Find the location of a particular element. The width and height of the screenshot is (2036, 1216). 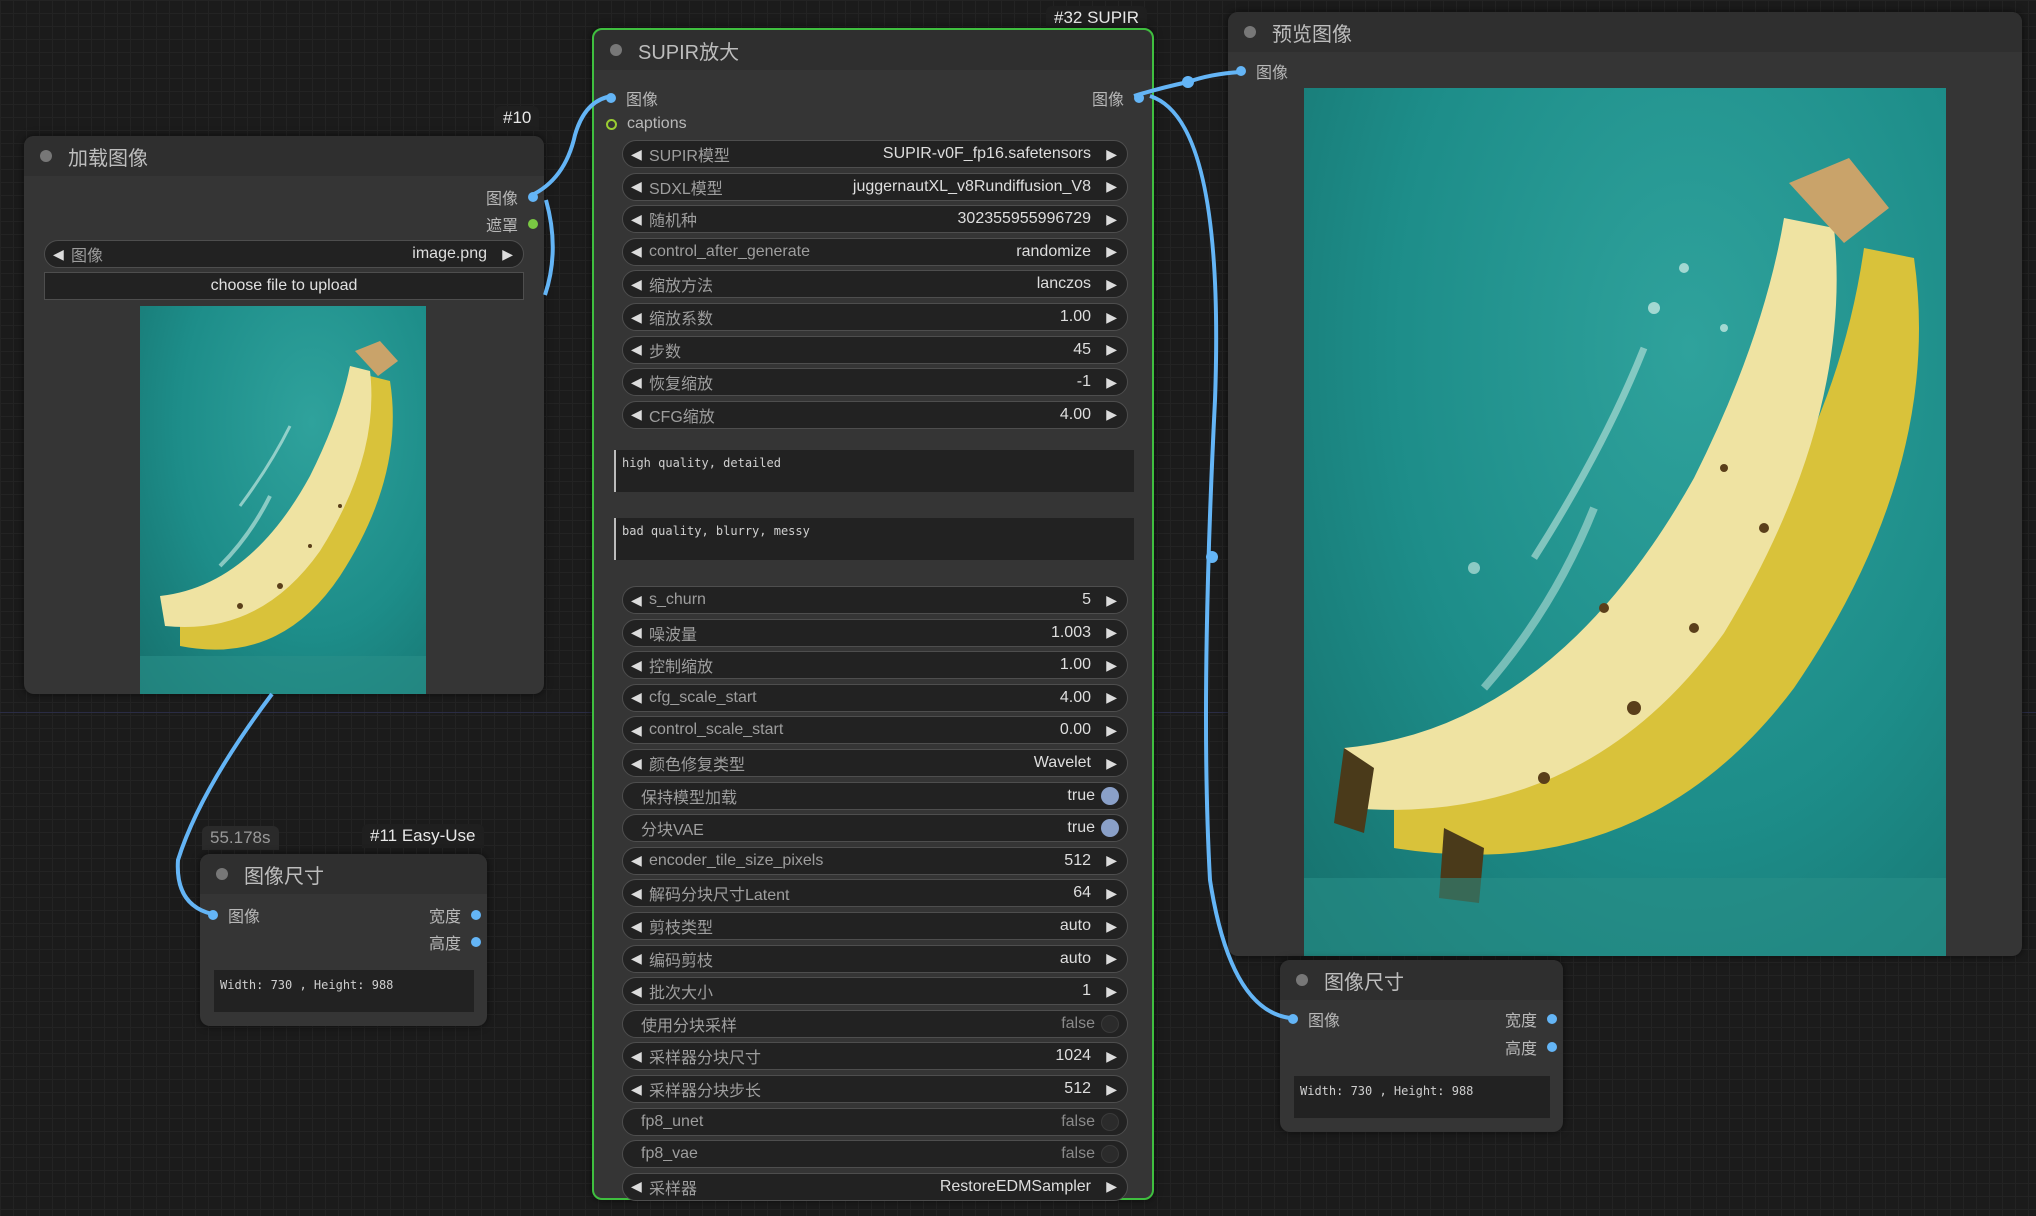

widget-fp8_vae: fp8_vae false is located at coordinates (875, 1154).